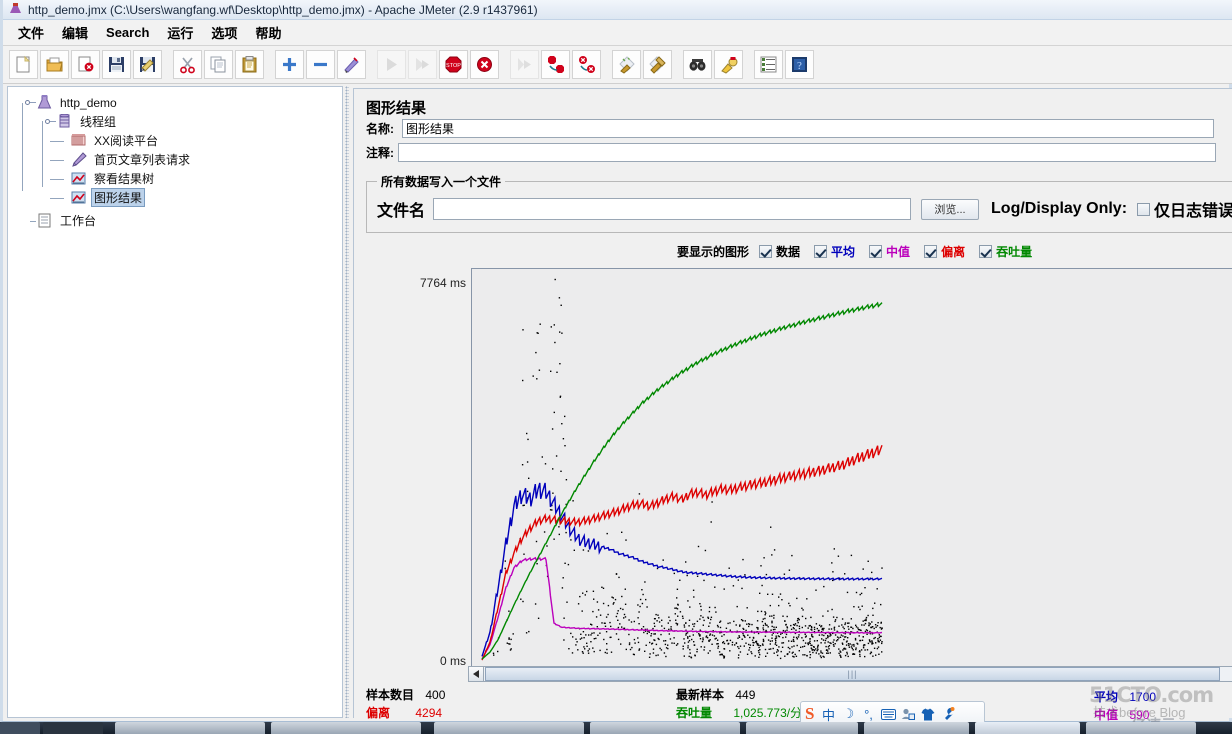  Describe the element at coordinates (147, 64) in the screenshot. I see `save-as-icon` at that location.